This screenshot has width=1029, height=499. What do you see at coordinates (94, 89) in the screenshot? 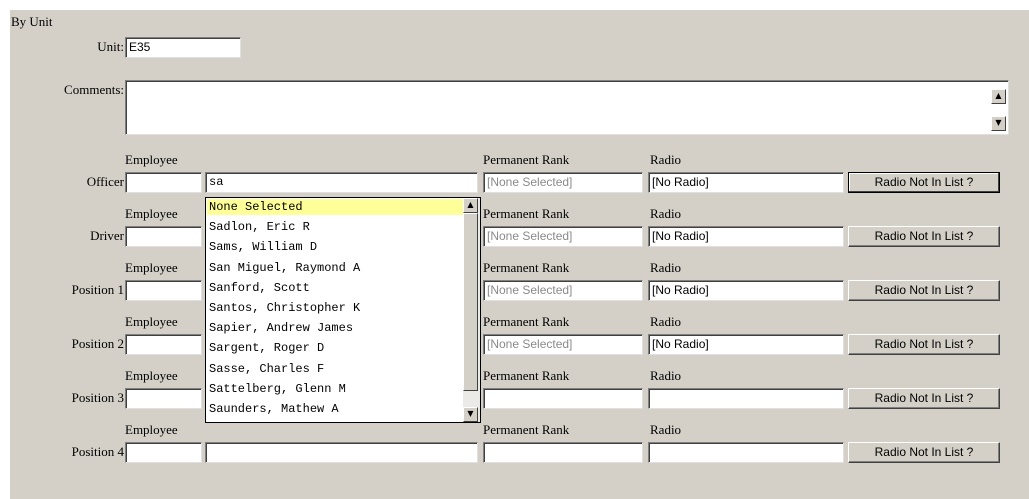
I see `comments-label: Comments:` at bounding box center [94, 89].